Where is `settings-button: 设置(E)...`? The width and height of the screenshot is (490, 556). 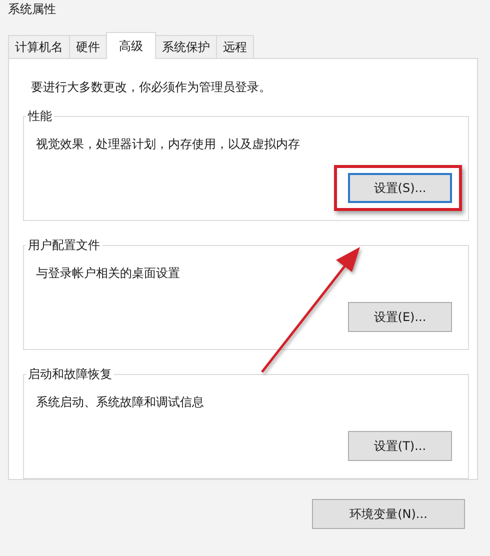
settings-button: 设置(E)... is located at coordinates (400, 317).